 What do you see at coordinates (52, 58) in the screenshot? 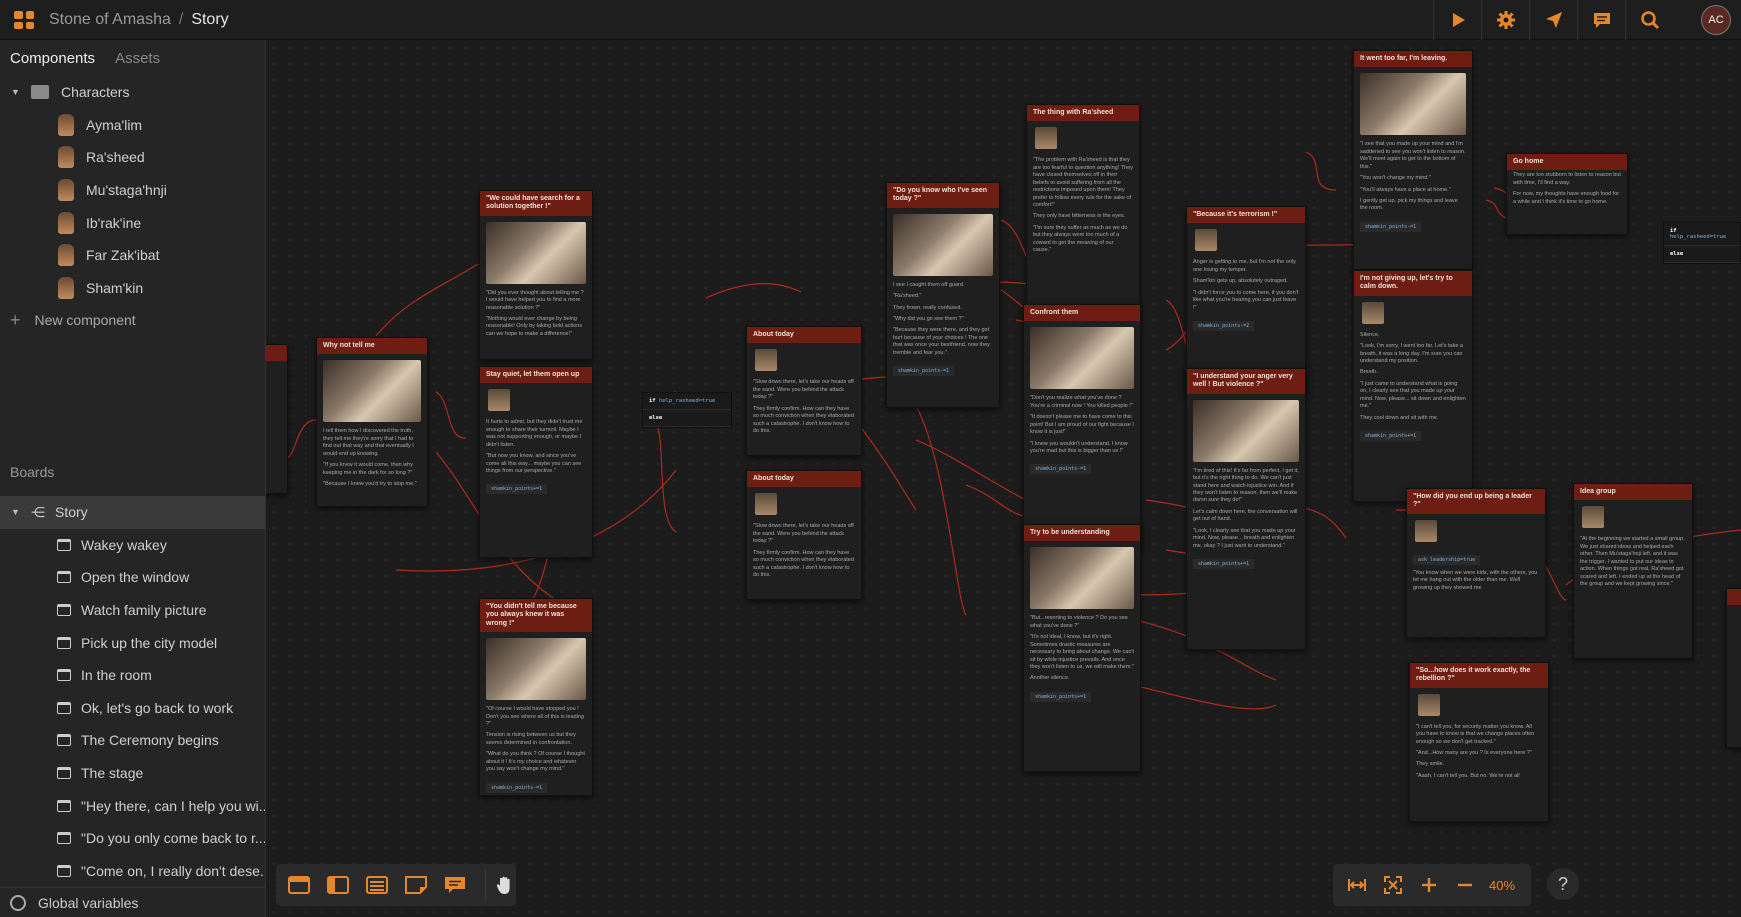
I see `tab-components: Components` at bounding box center [52, 58].